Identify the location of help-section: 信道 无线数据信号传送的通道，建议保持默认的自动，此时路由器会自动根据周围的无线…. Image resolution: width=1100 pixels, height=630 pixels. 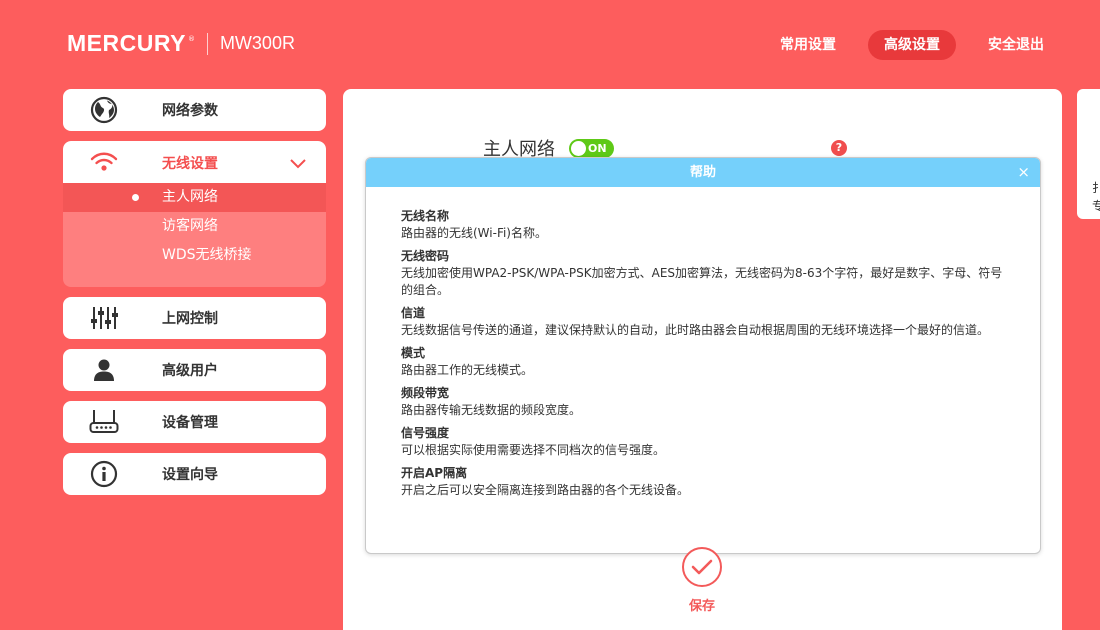
(703, 322).